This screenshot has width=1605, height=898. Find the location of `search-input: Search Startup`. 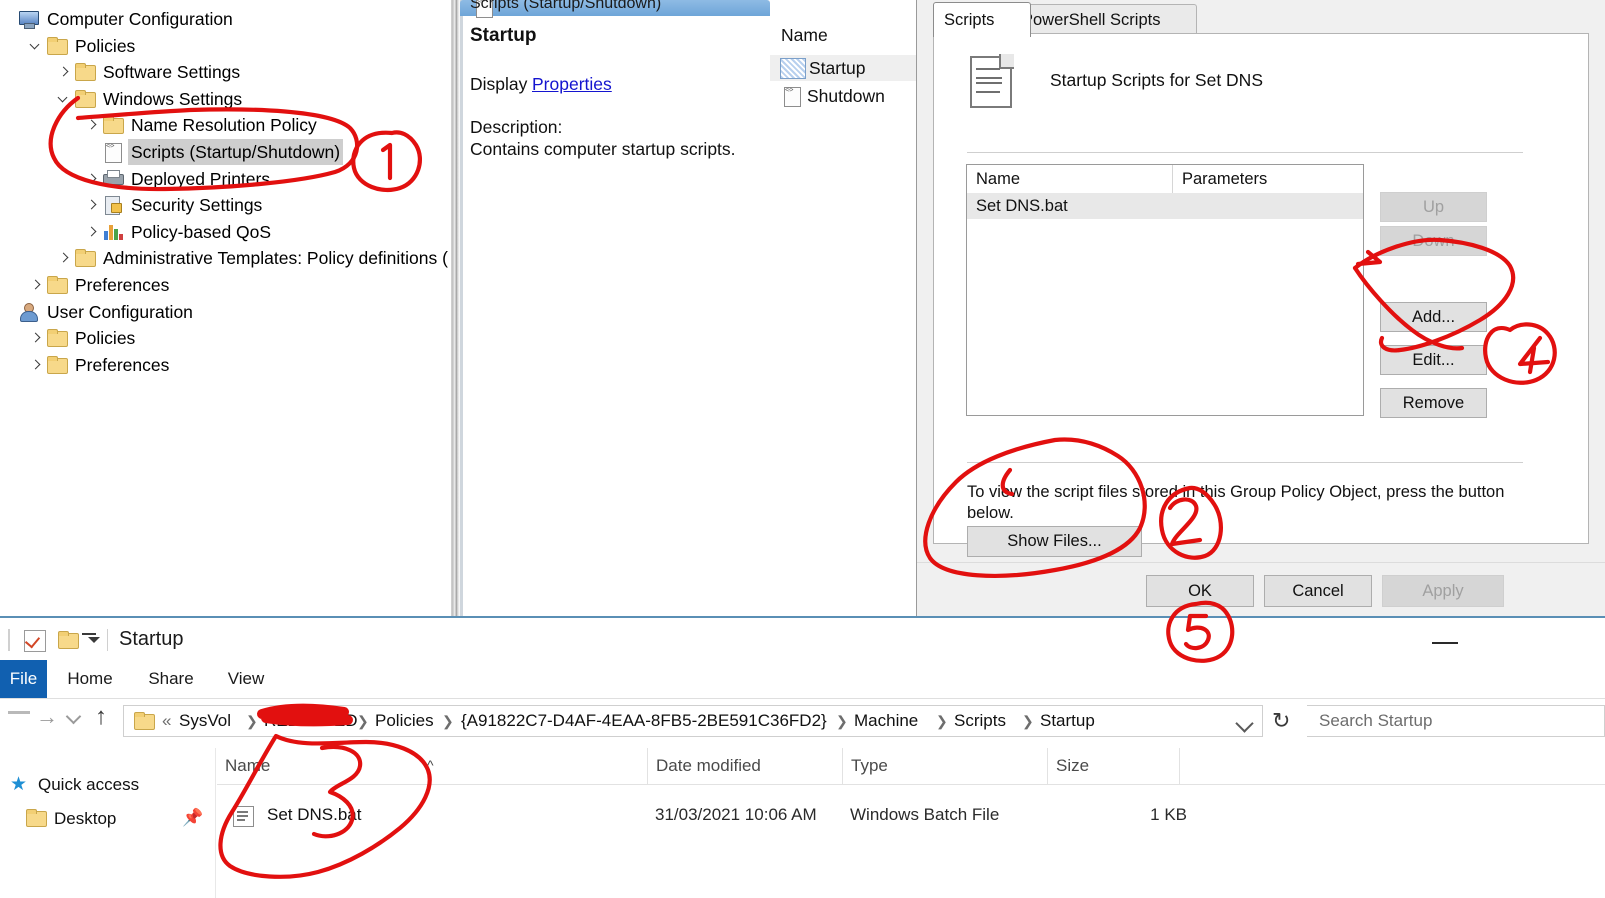

search-input: Search Startup is located at coordinates (1456, 721).